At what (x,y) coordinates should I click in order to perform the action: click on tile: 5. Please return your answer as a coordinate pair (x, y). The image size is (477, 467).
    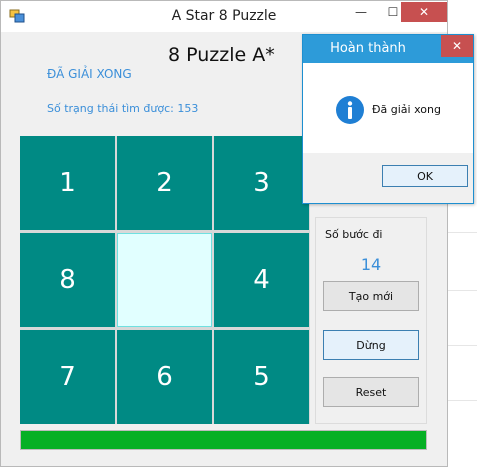
    Looking at the image, I should click on (261, 377).